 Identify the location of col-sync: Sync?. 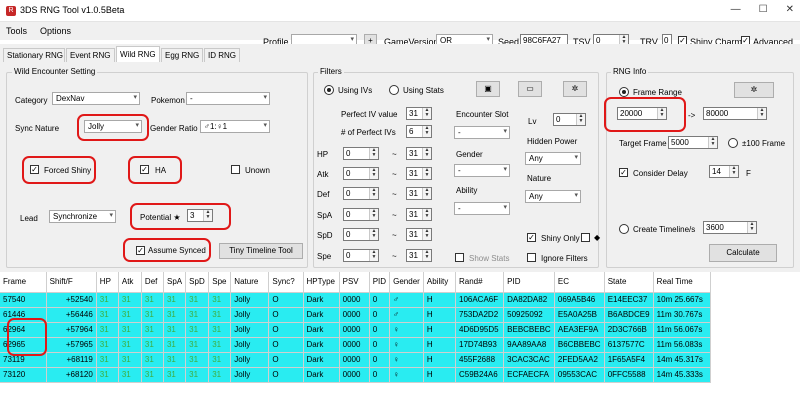
(286, 282).